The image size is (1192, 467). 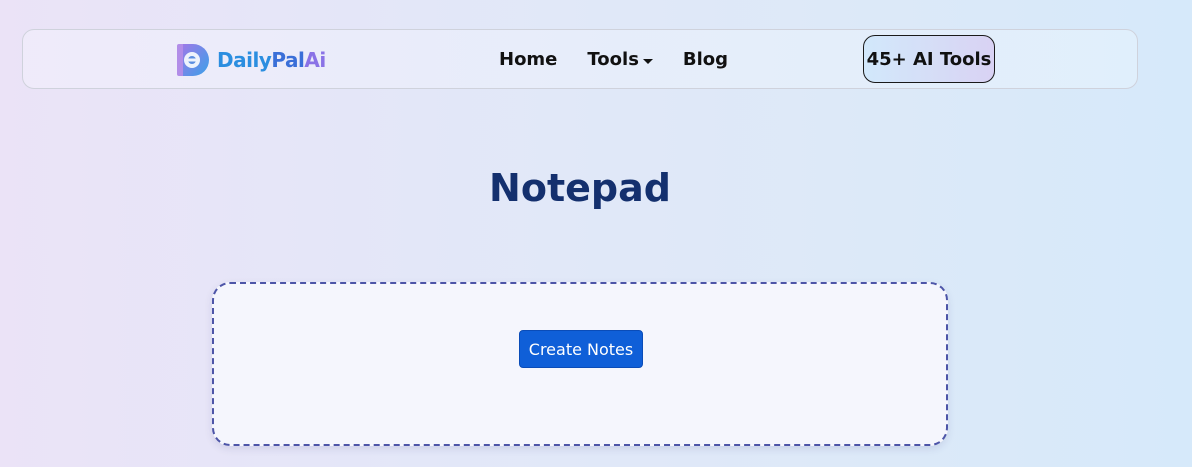 I want to click on caret-down-icon, so click(x=647, y=61).